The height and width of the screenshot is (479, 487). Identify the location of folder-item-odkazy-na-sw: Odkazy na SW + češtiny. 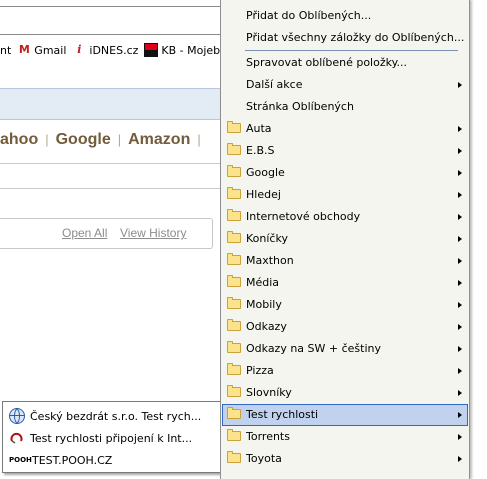
(345, 349).